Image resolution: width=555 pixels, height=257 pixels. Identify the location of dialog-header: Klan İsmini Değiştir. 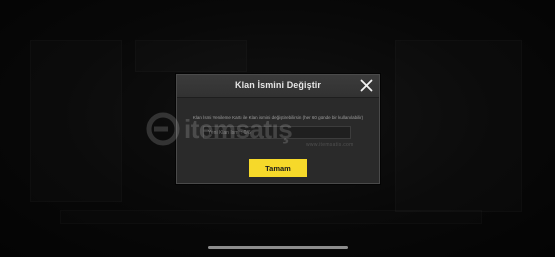
(278, 86).